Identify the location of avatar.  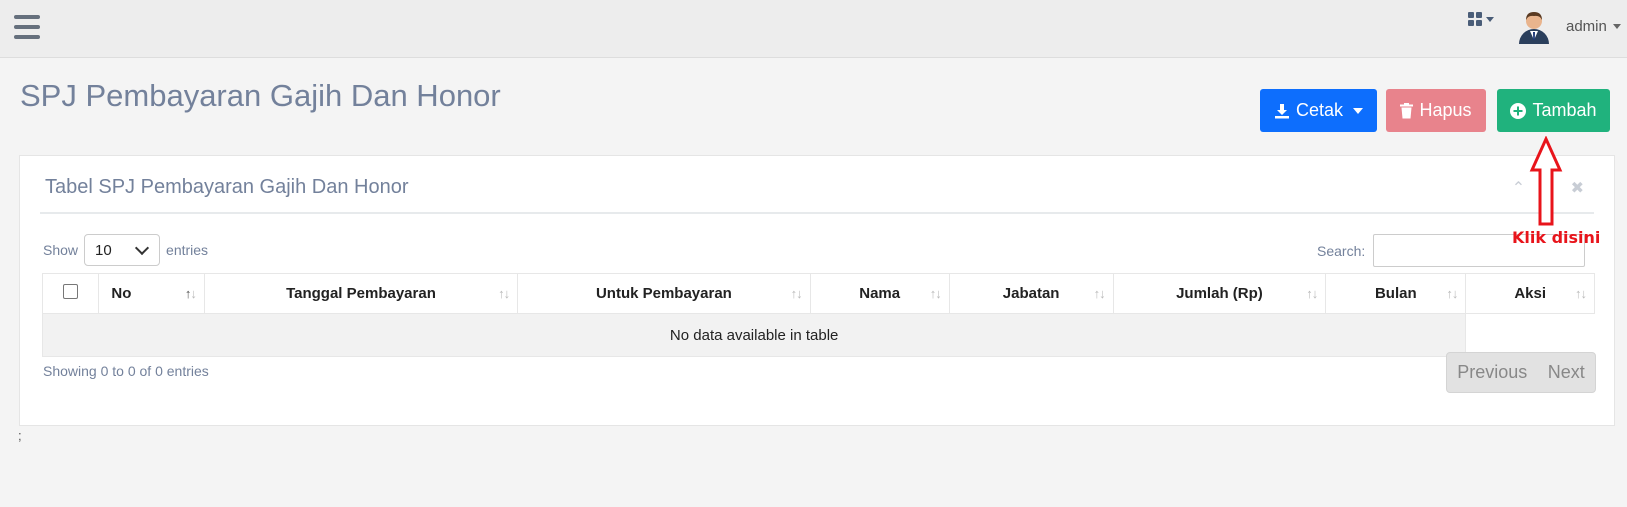
(1534, 27).